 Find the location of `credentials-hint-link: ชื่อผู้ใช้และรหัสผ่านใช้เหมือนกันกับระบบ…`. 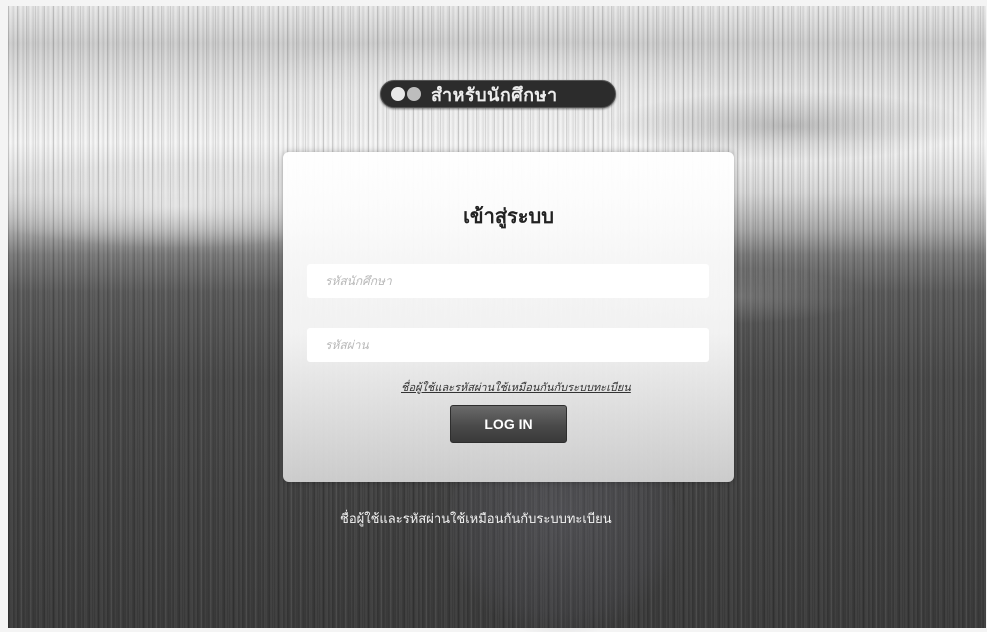

credentials-hint-link: ชื่อผู้ใช้และรหัสผ่านใช้เหมือนกันกับระบบ… is located at coordinates (516, 387).